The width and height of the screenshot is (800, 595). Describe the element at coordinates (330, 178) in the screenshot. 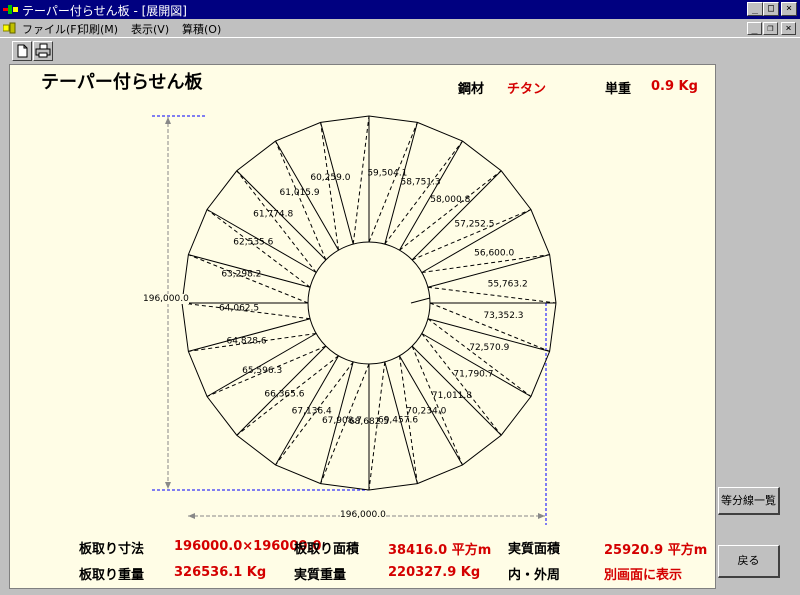

I see `segment-length-label: 60,259.0` at that location.